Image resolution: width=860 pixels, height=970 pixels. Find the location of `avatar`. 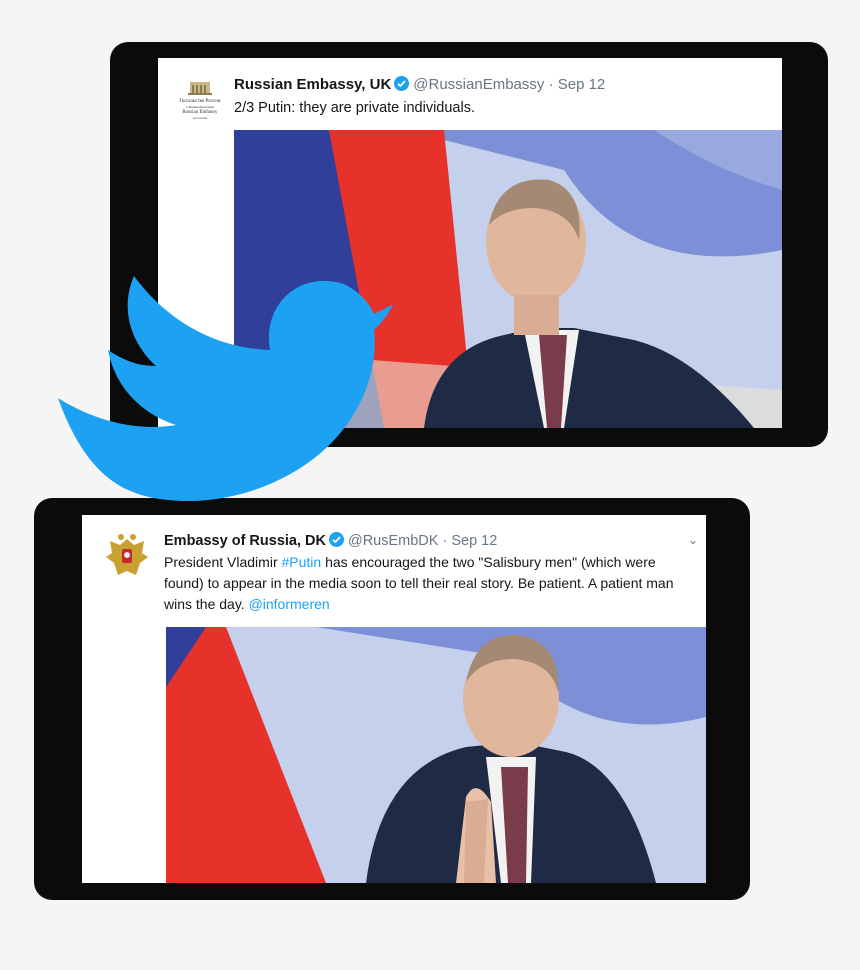

avatar is located at coordinates (127, 556).